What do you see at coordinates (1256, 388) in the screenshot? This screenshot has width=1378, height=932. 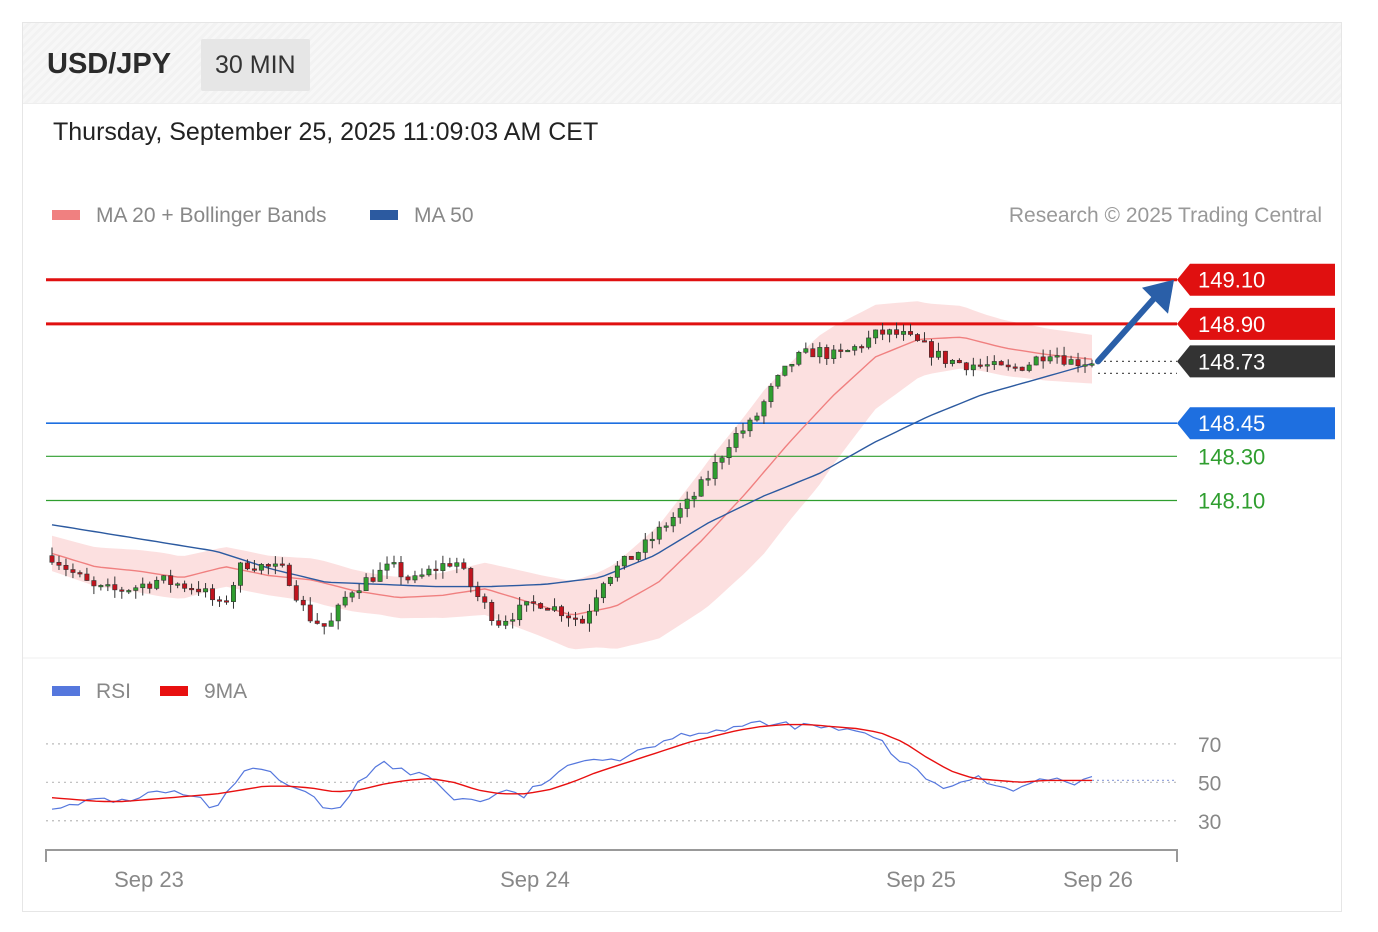 I see `level-labels: 149.10 148.90 148.73 148.45 148.30 148.10` at bounding box center [1256, 388].